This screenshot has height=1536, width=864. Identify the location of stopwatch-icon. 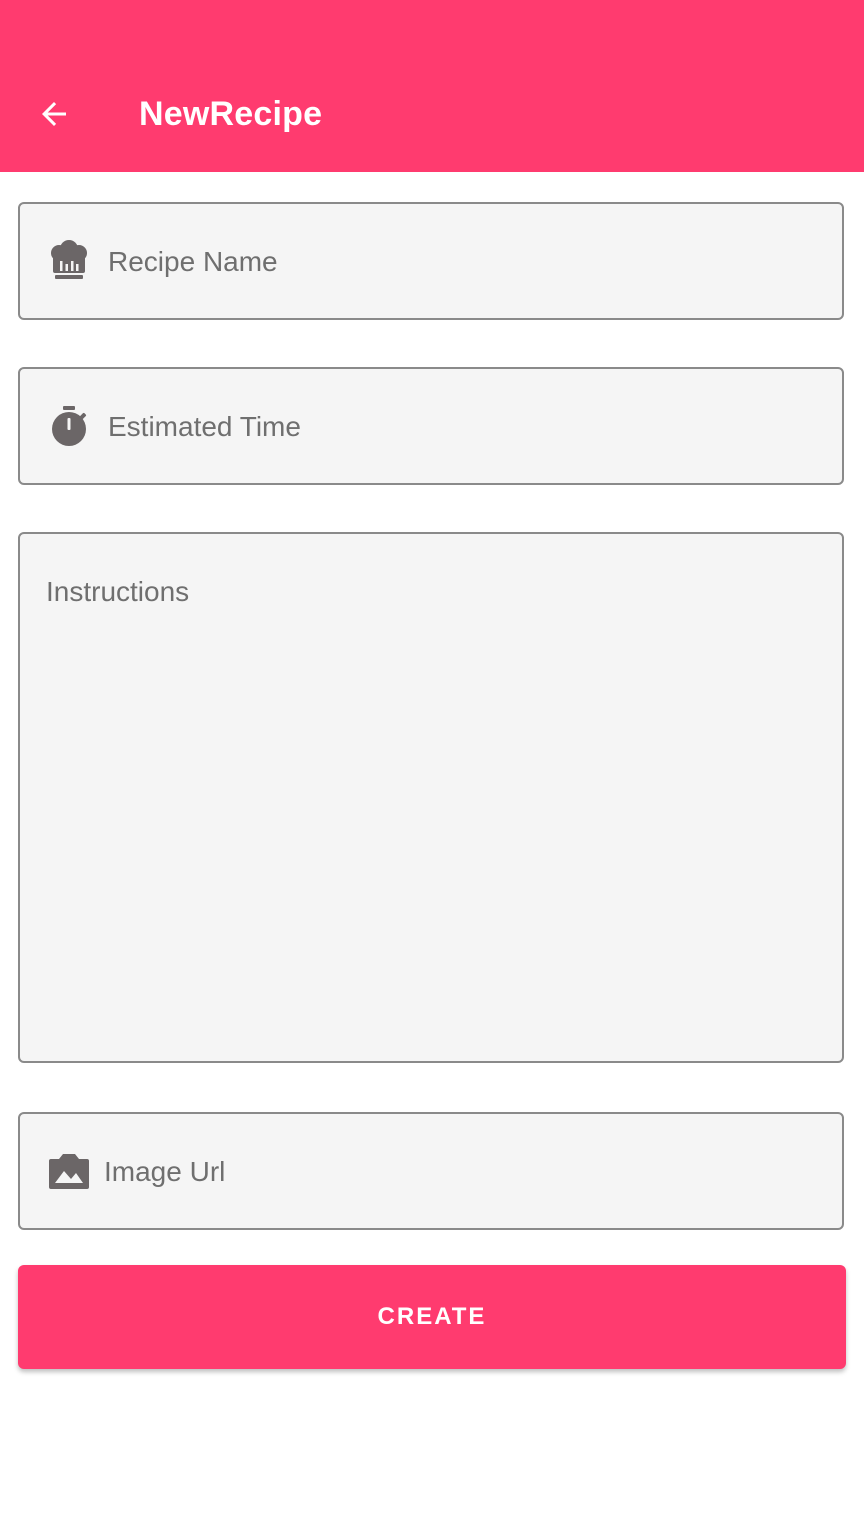
(69, 426).